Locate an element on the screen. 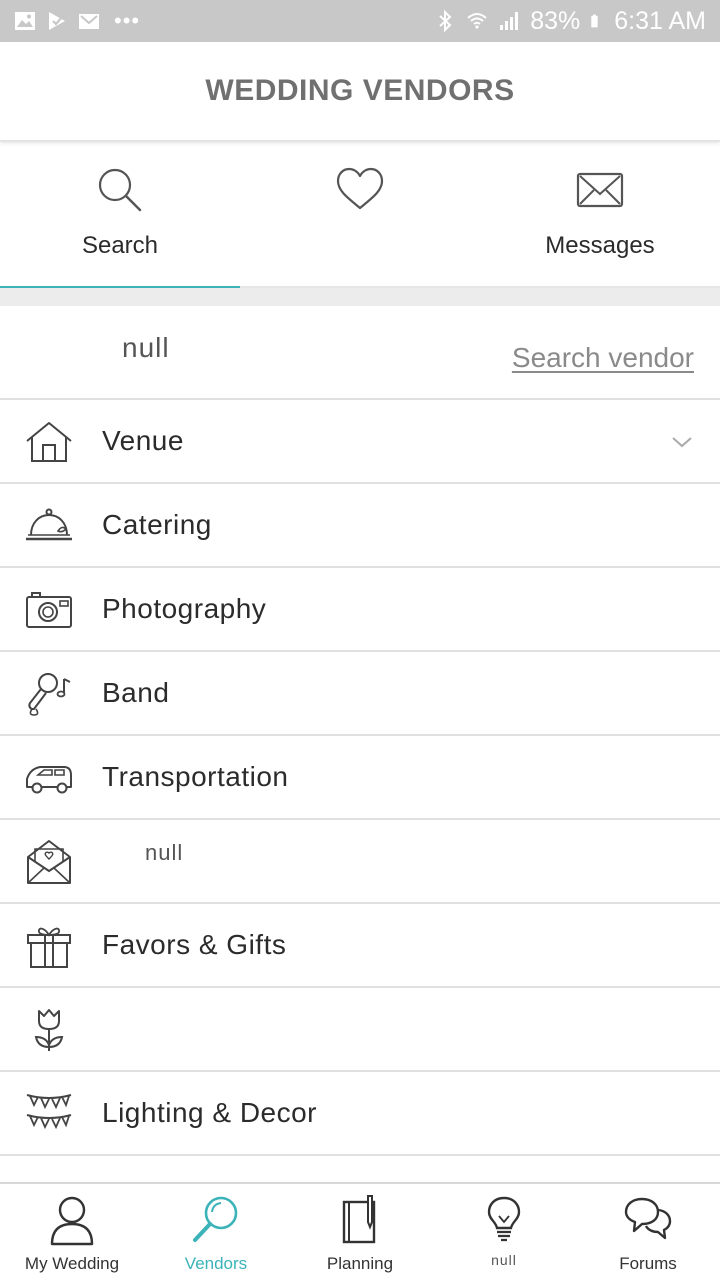 This screenshot has height=1280, width=720. vendor-category-flowers is located at coordinates (360, 1030).